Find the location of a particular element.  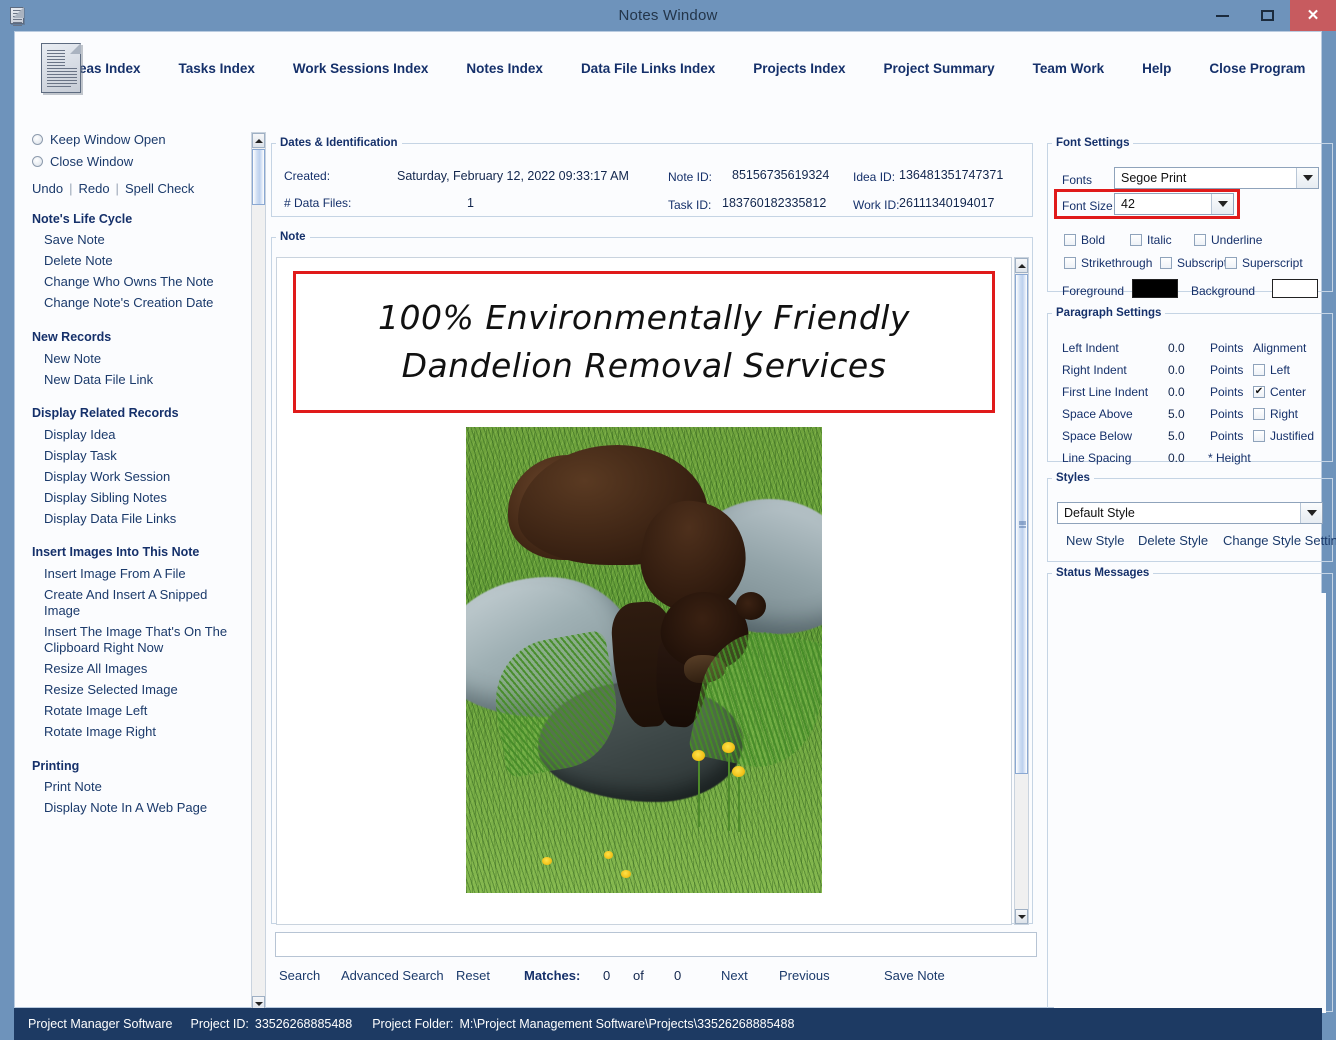

foreground-color-swatch is located at coordinates (1155, 288).